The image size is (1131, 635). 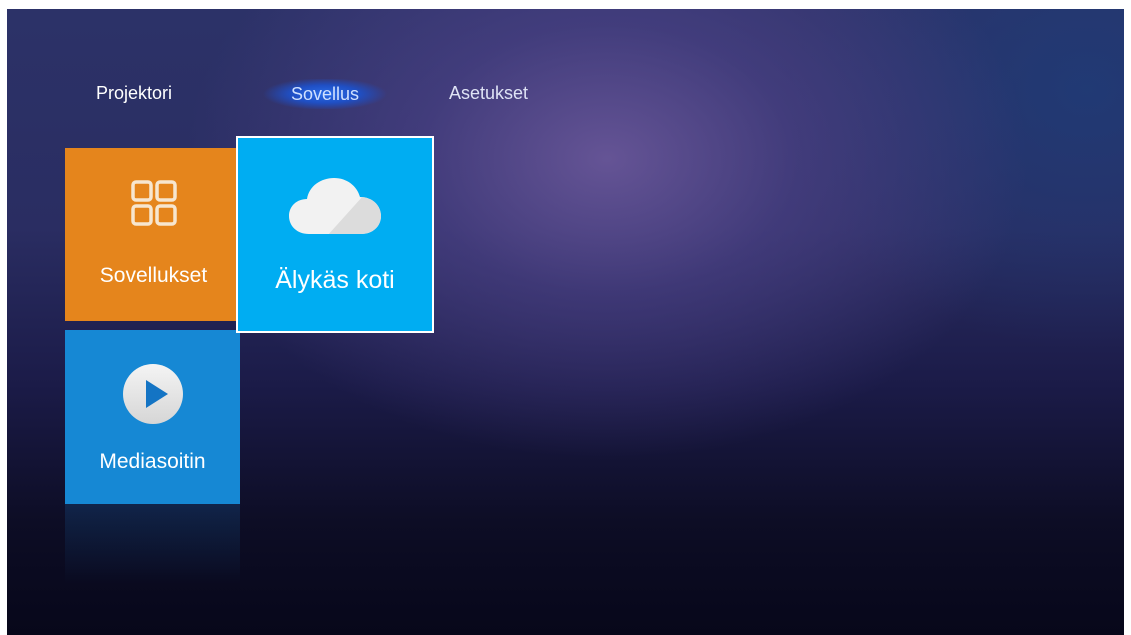 I want to click on tile-mediasoitin: Mediasoitin, so click(x=152, y=417).